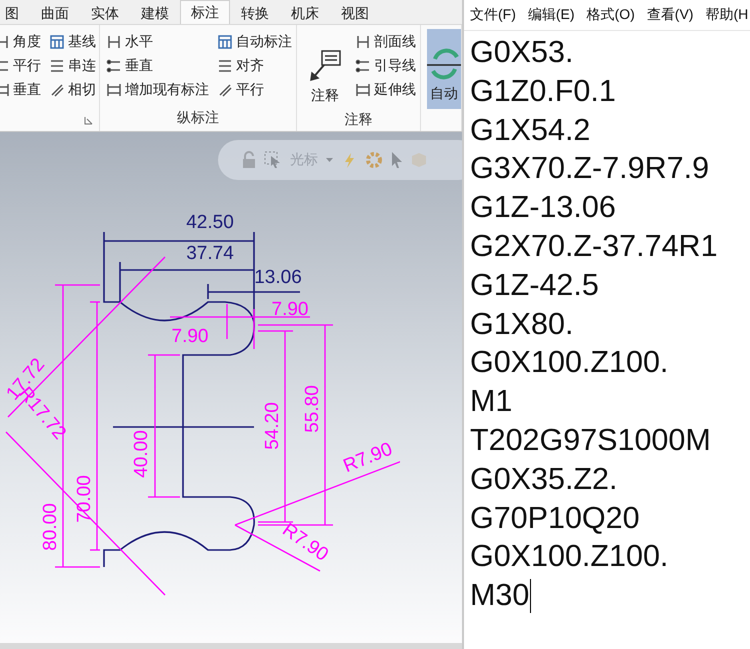  I want to click on caret-icon, so click(329, 160).